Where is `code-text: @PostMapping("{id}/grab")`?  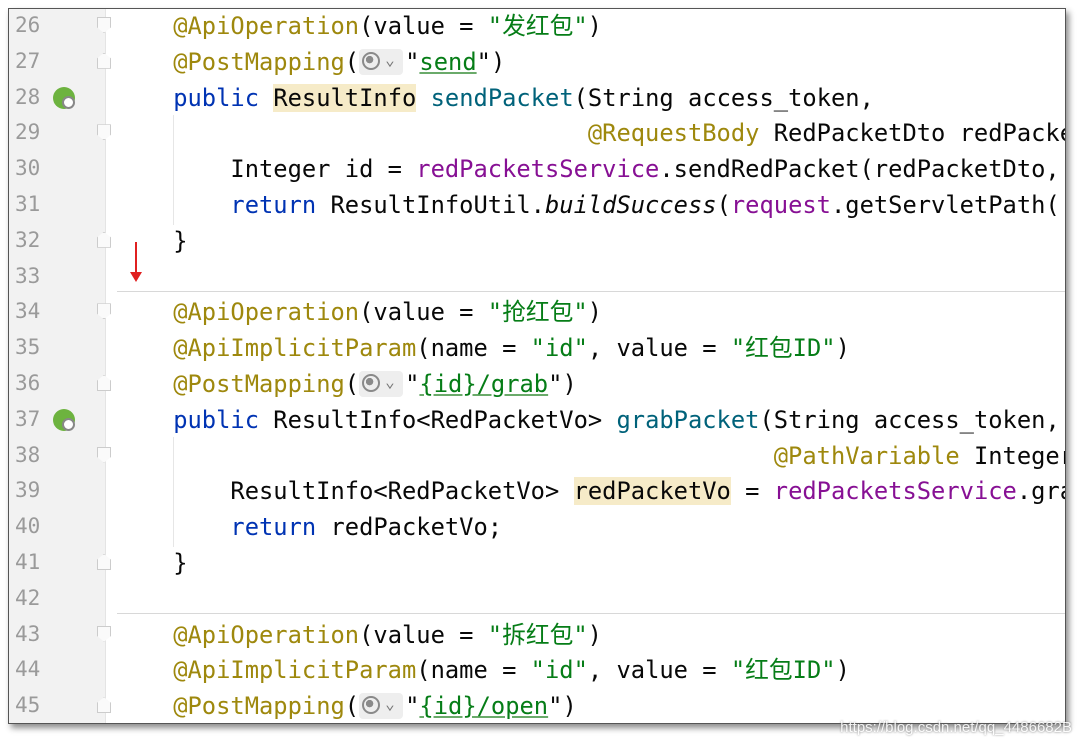
code-text: @PostMapping("{id}/grab") is located at coordinates (346, 383).